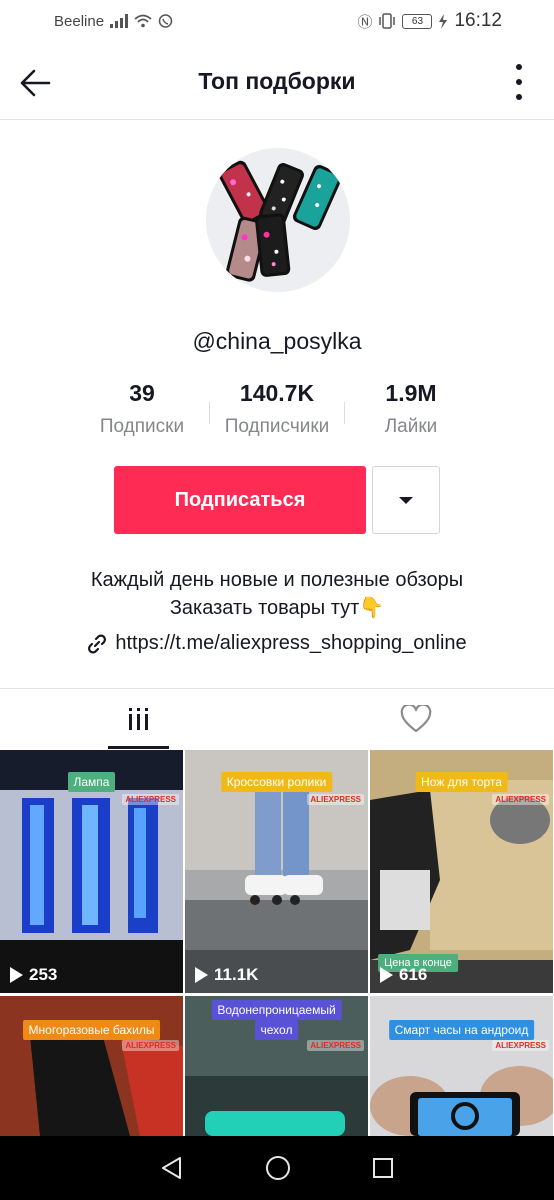  I want to click on video-views: 11.1K, so click(226, 975).